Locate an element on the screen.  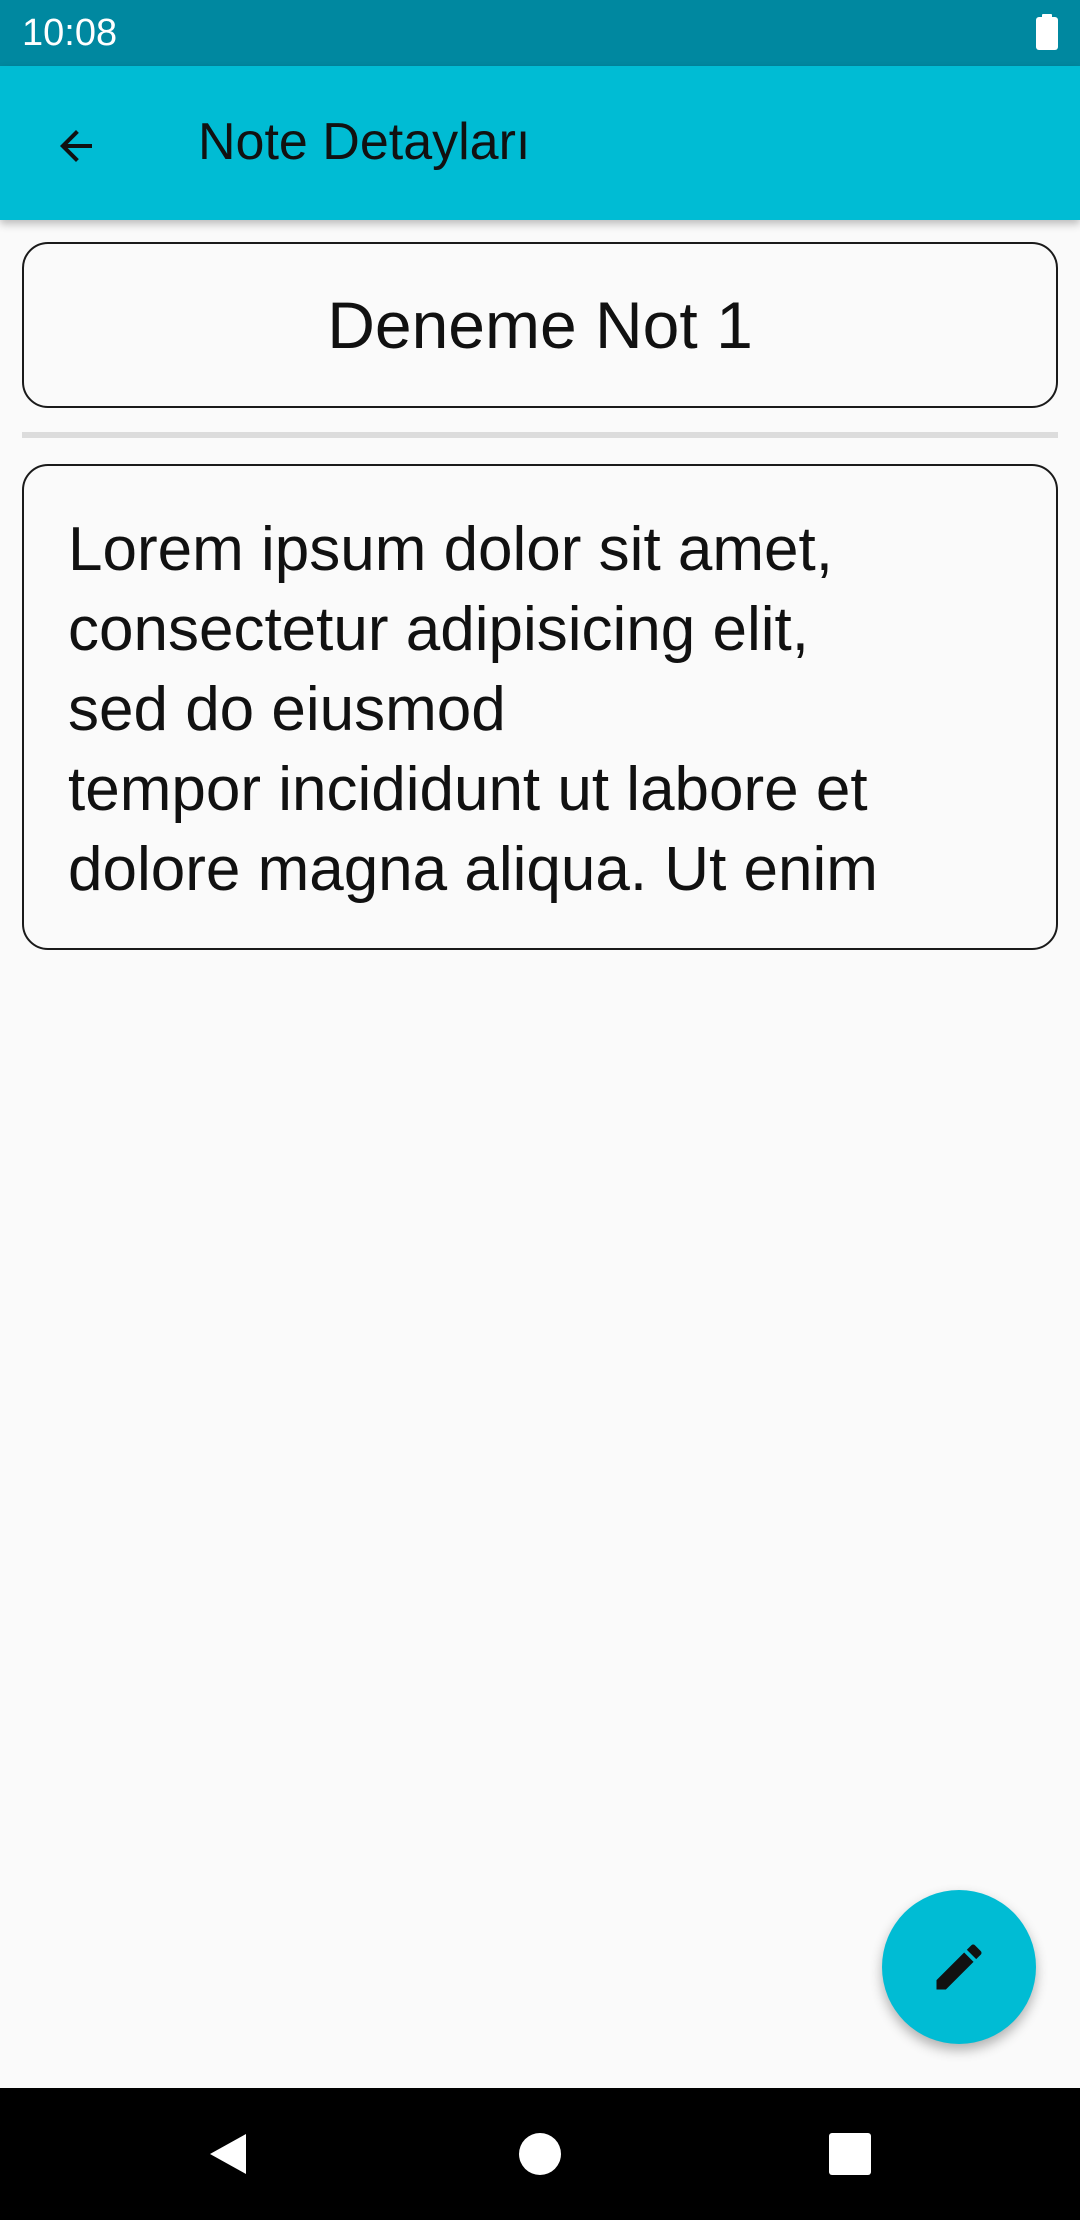
home-circle-icon is located at coordinates (540, 2154).